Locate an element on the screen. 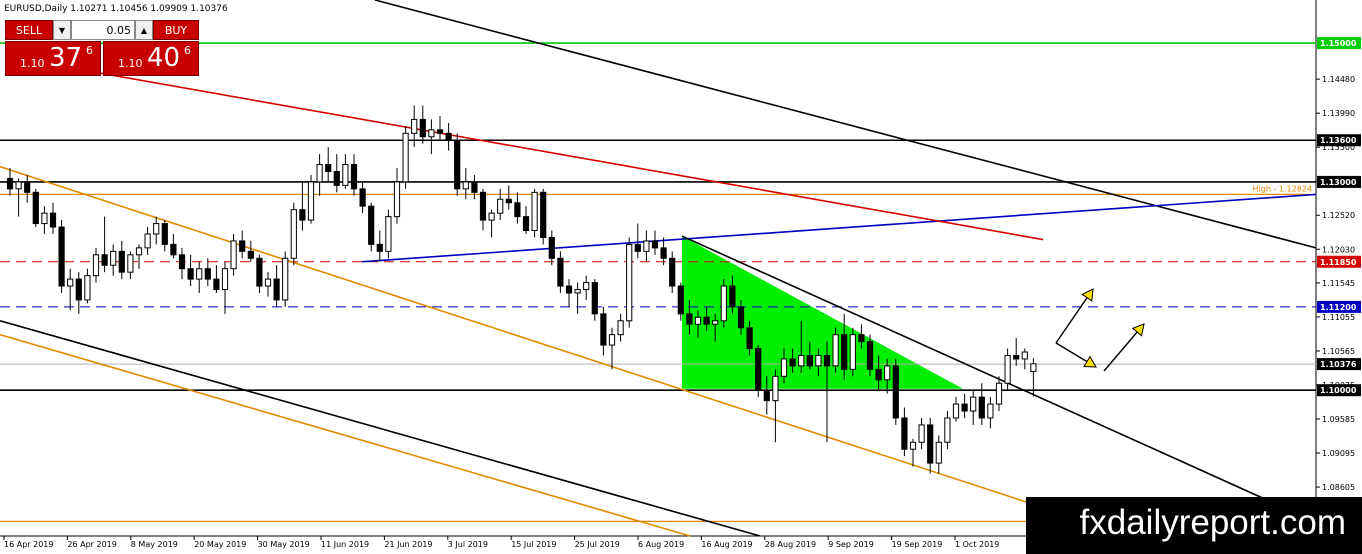 This screenshot has height=554, width=1362. buy-button: BUY is located at coordinates (176, 30).